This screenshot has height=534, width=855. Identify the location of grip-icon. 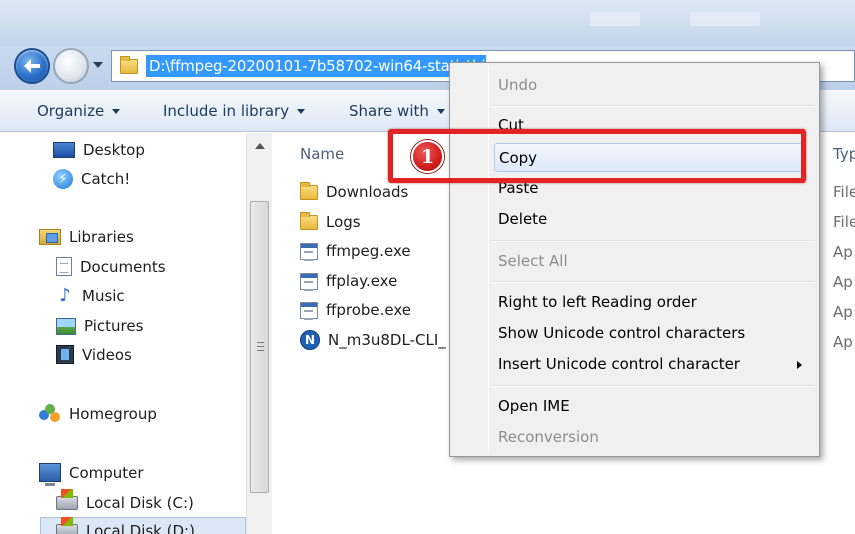
(260, 346).